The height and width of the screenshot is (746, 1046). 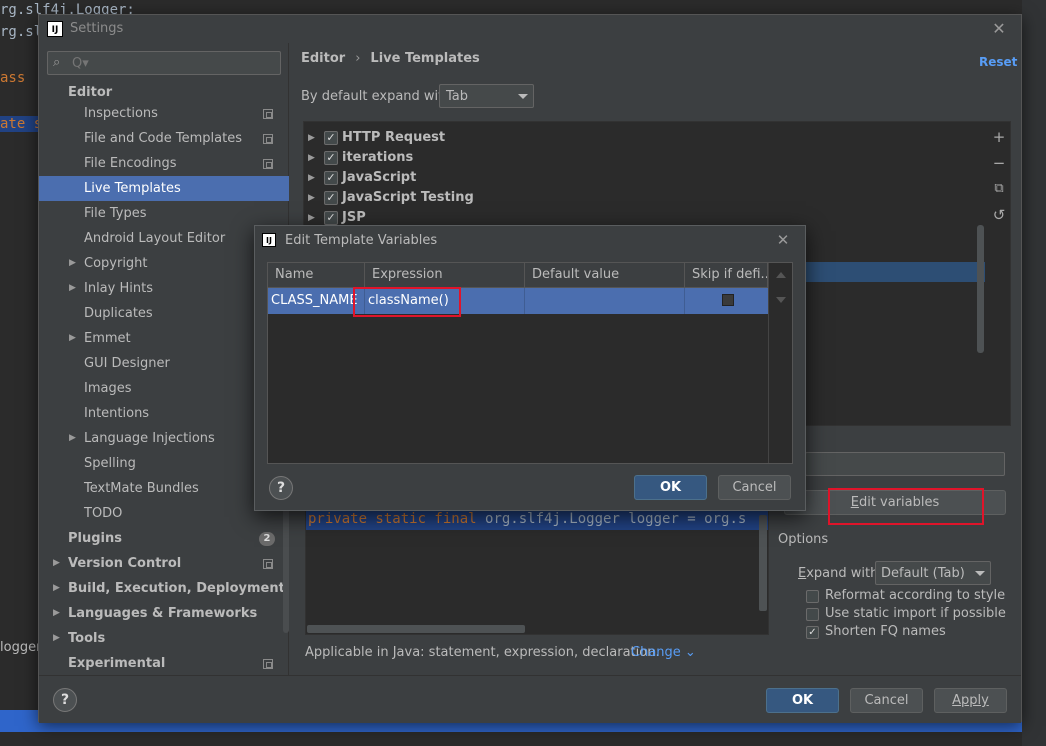 What do you see at coordinates (164, 338) in the screenshot?
I see `nav-emmet: ▶ Emmet` at bounding box center [164, 338].